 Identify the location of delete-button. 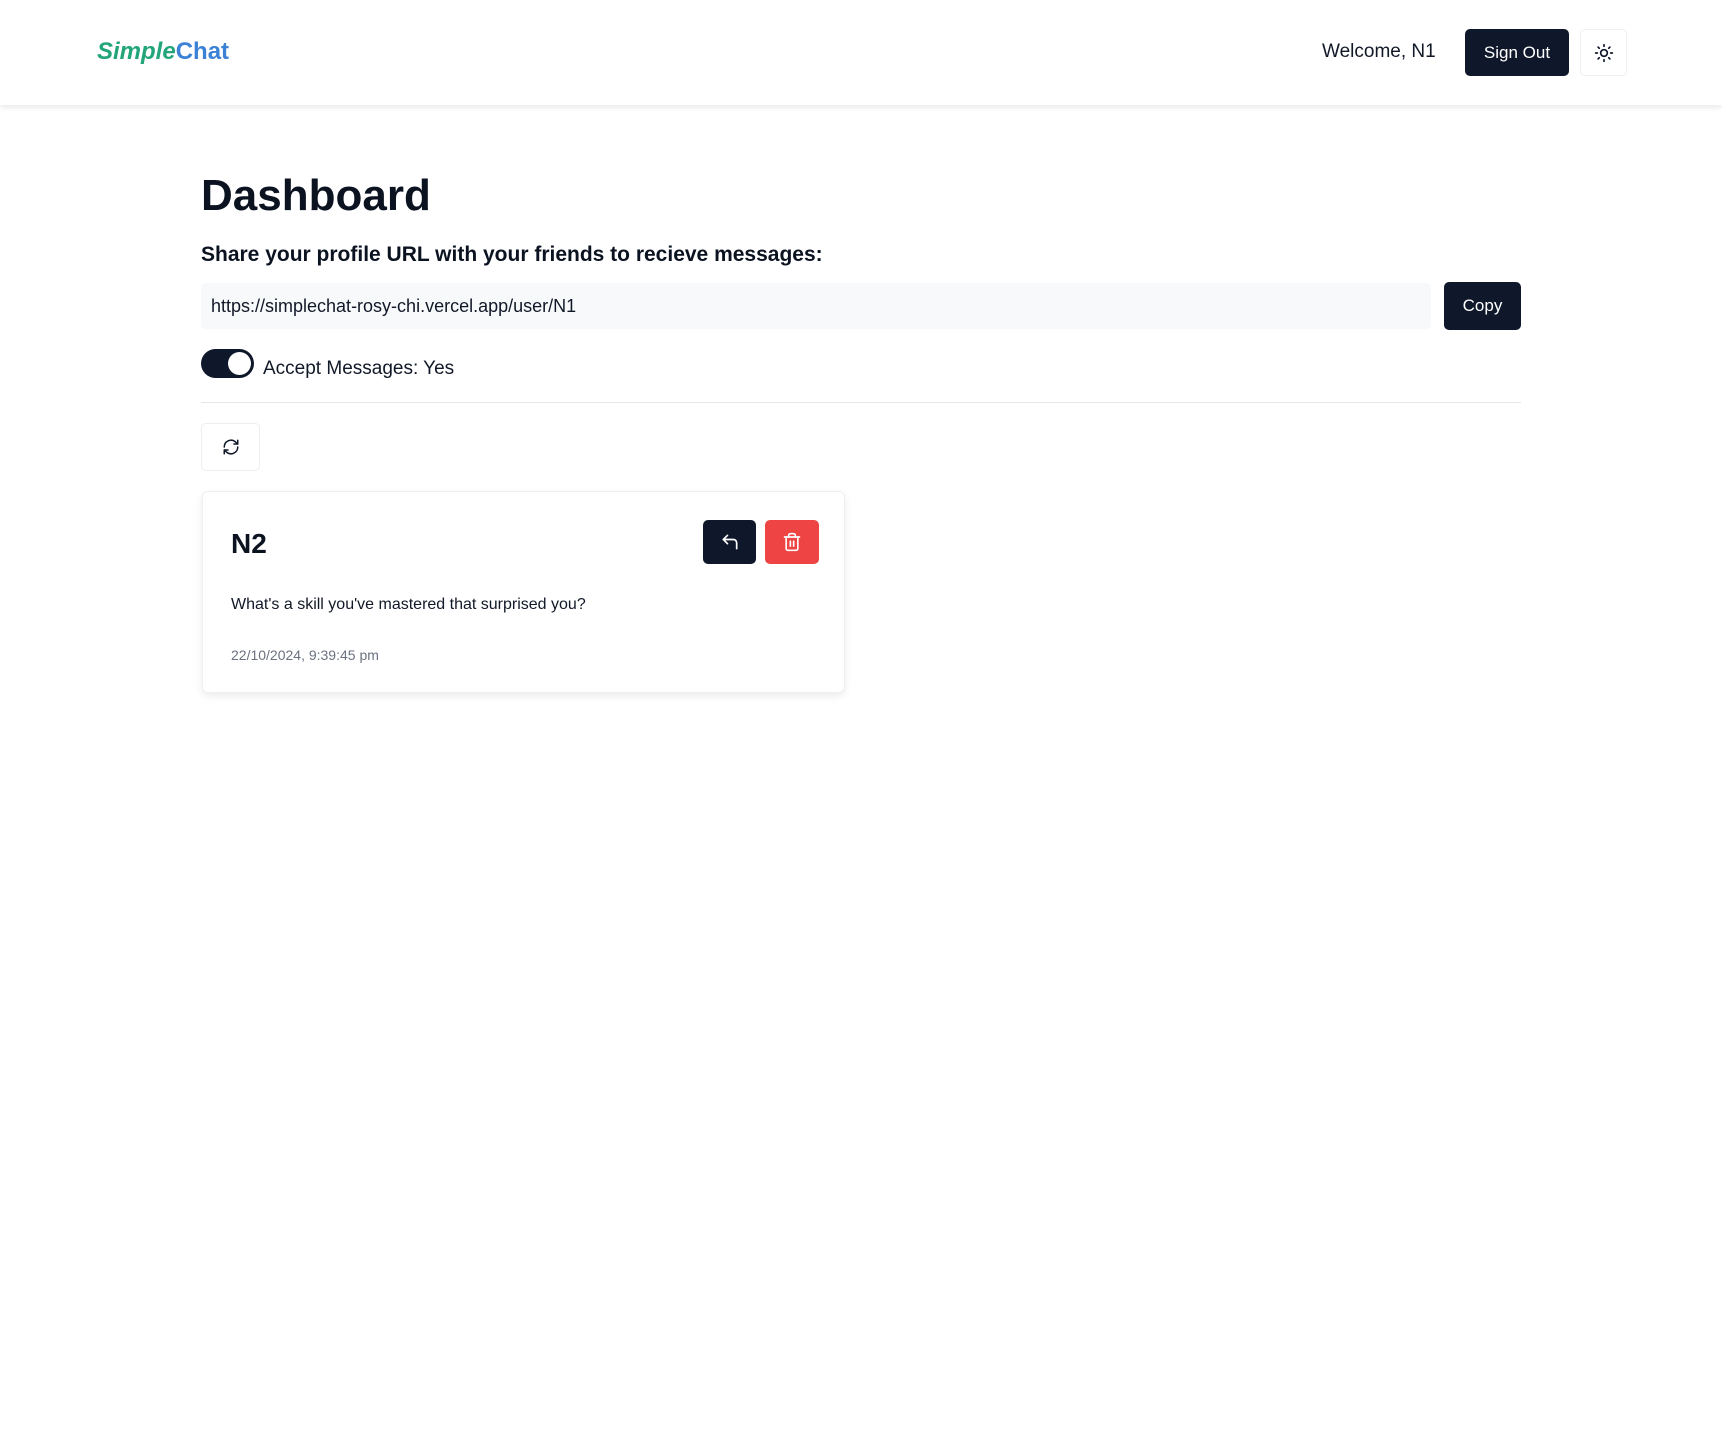
(792, 542).